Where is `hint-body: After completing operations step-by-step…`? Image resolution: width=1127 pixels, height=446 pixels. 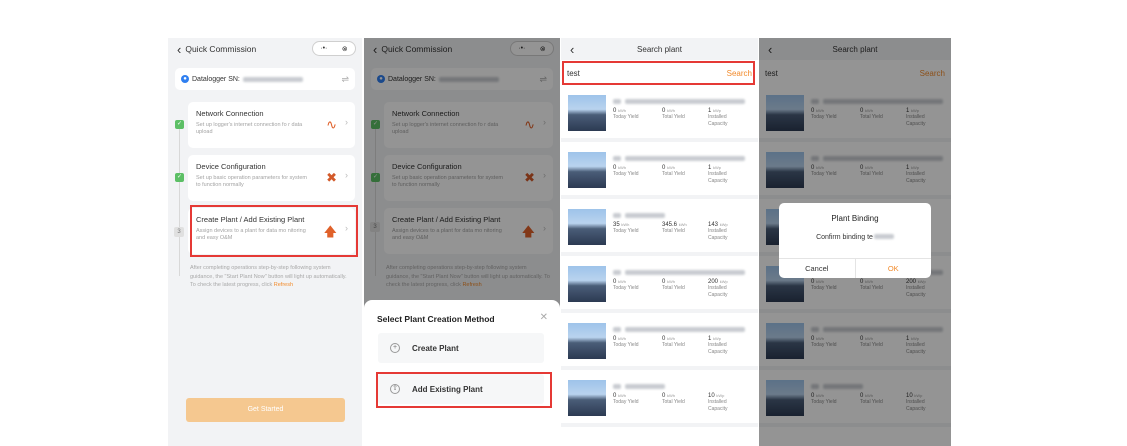 hint-body: After completing operations step-by-step… is located at coordinates (268, 276).